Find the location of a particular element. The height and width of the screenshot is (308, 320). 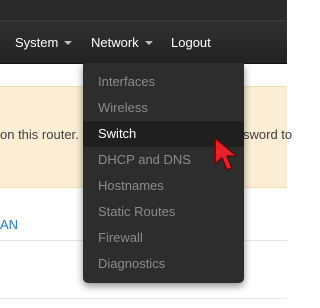

main-navbar: System Network Logout is located at coordinates (143, 42).